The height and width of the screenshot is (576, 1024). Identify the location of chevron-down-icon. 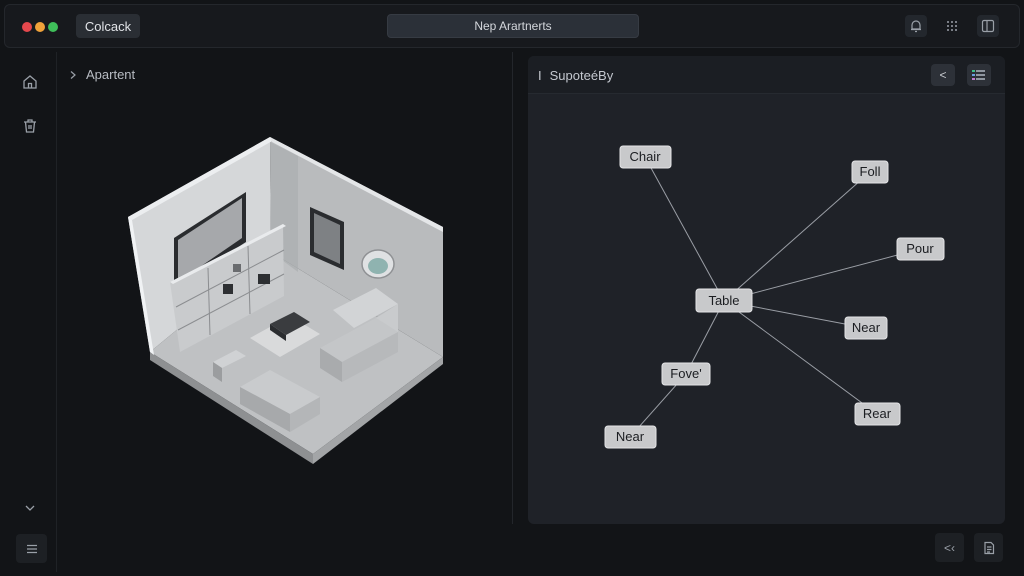
(30, 508).